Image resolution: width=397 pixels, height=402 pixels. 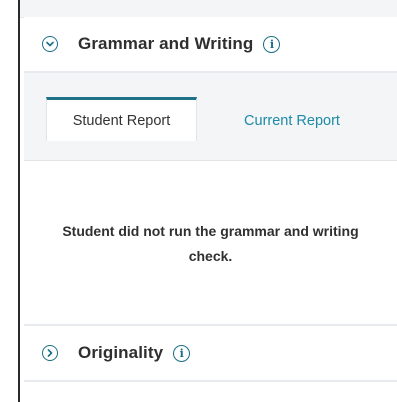 What do you see at coordinates (50, 44) in the screenshot?
I see `chevron-down-circle-icon` at bounding box center [50, 44].